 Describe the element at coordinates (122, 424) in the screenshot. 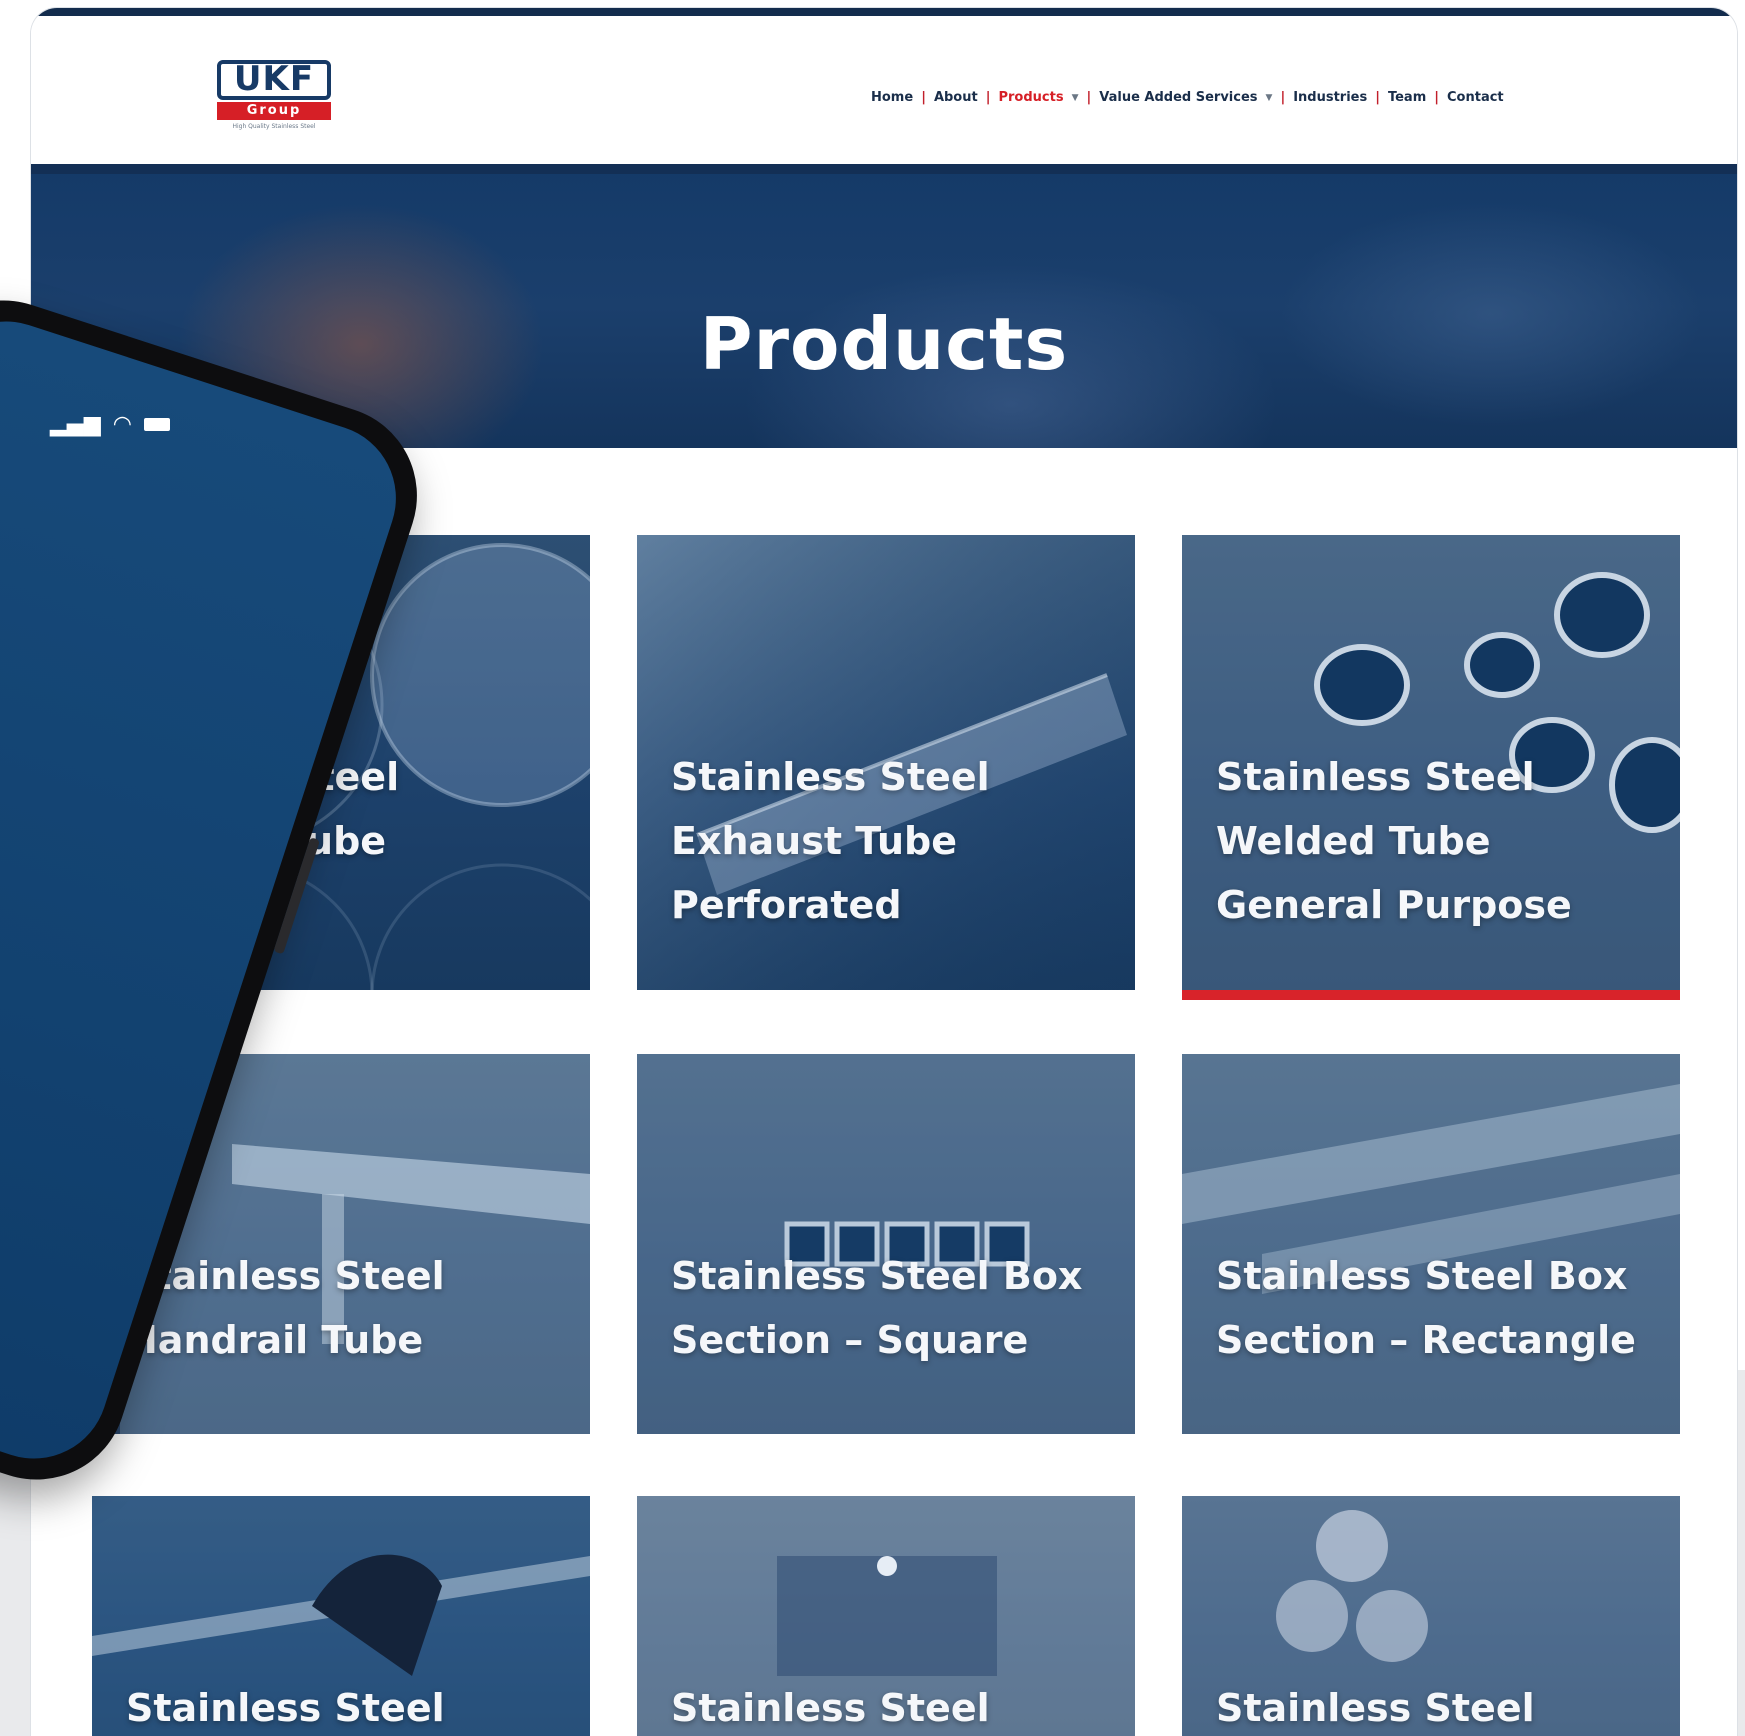

I see `wifi-icon: ◠` at that location.